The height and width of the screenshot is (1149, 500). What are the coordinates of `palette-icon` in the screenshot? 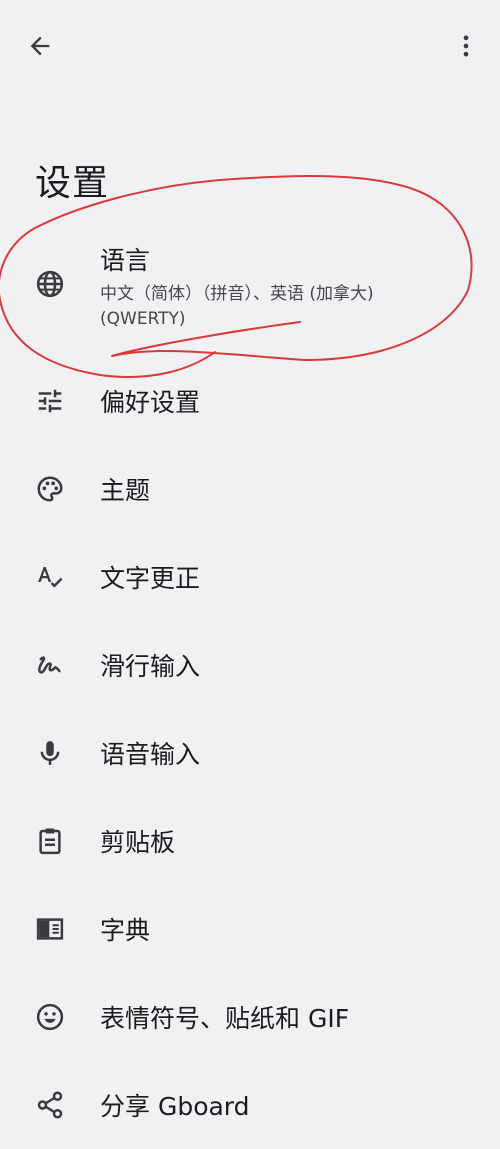 It's located at (50, 489).